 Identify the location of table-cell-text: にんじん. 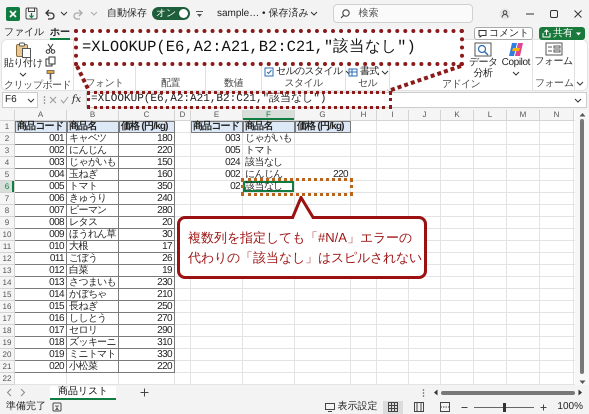
(264, 174).